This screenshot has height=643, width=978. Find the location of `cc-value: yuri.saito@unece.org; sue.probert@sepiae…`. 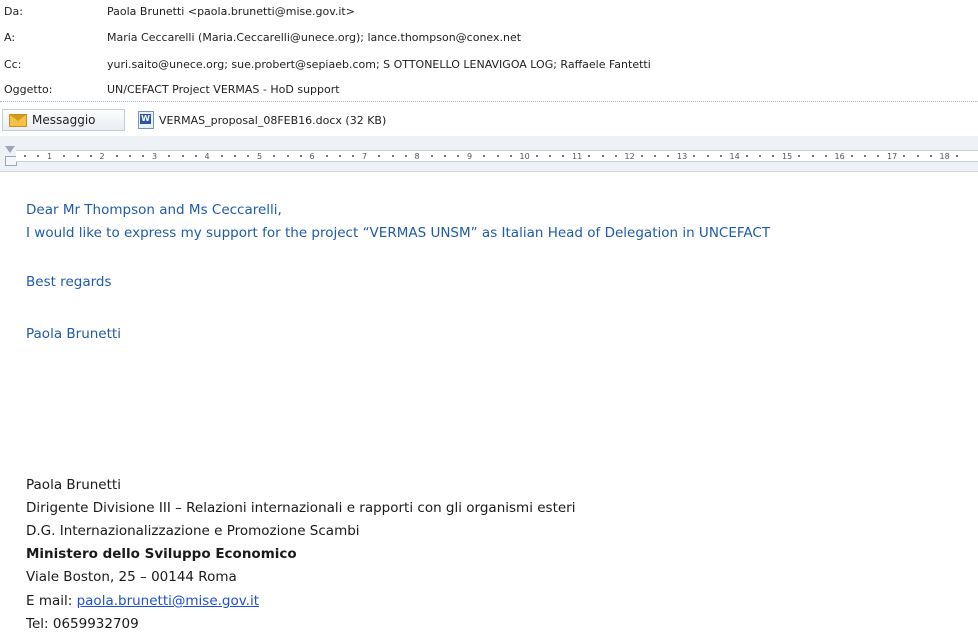

cc-value: yuri.saito@unece.org; sue.probert@sepiae… is located at coordinates (379, 64).